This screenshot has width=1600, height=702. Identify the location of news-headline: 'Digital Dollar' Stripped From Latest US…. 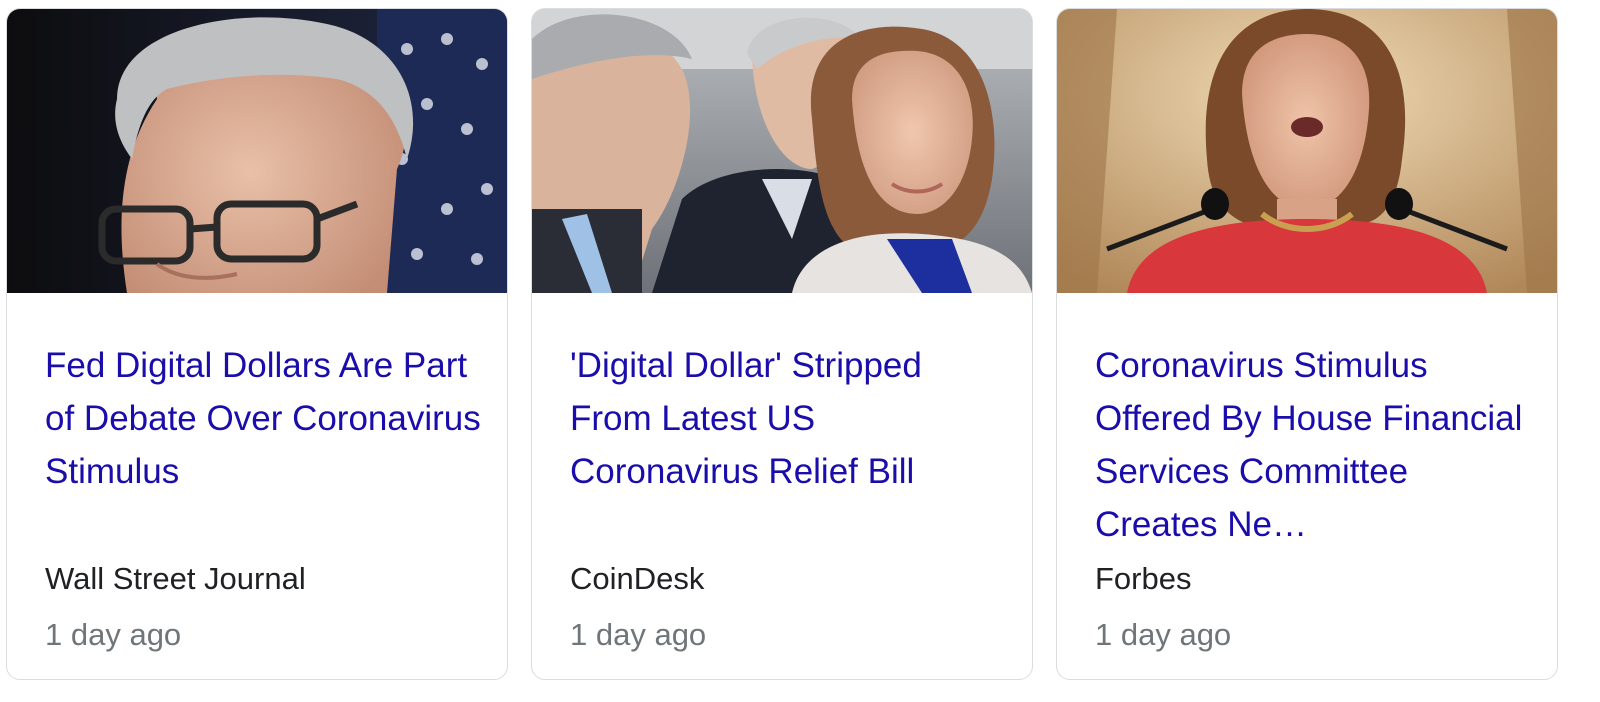
(789, 418).